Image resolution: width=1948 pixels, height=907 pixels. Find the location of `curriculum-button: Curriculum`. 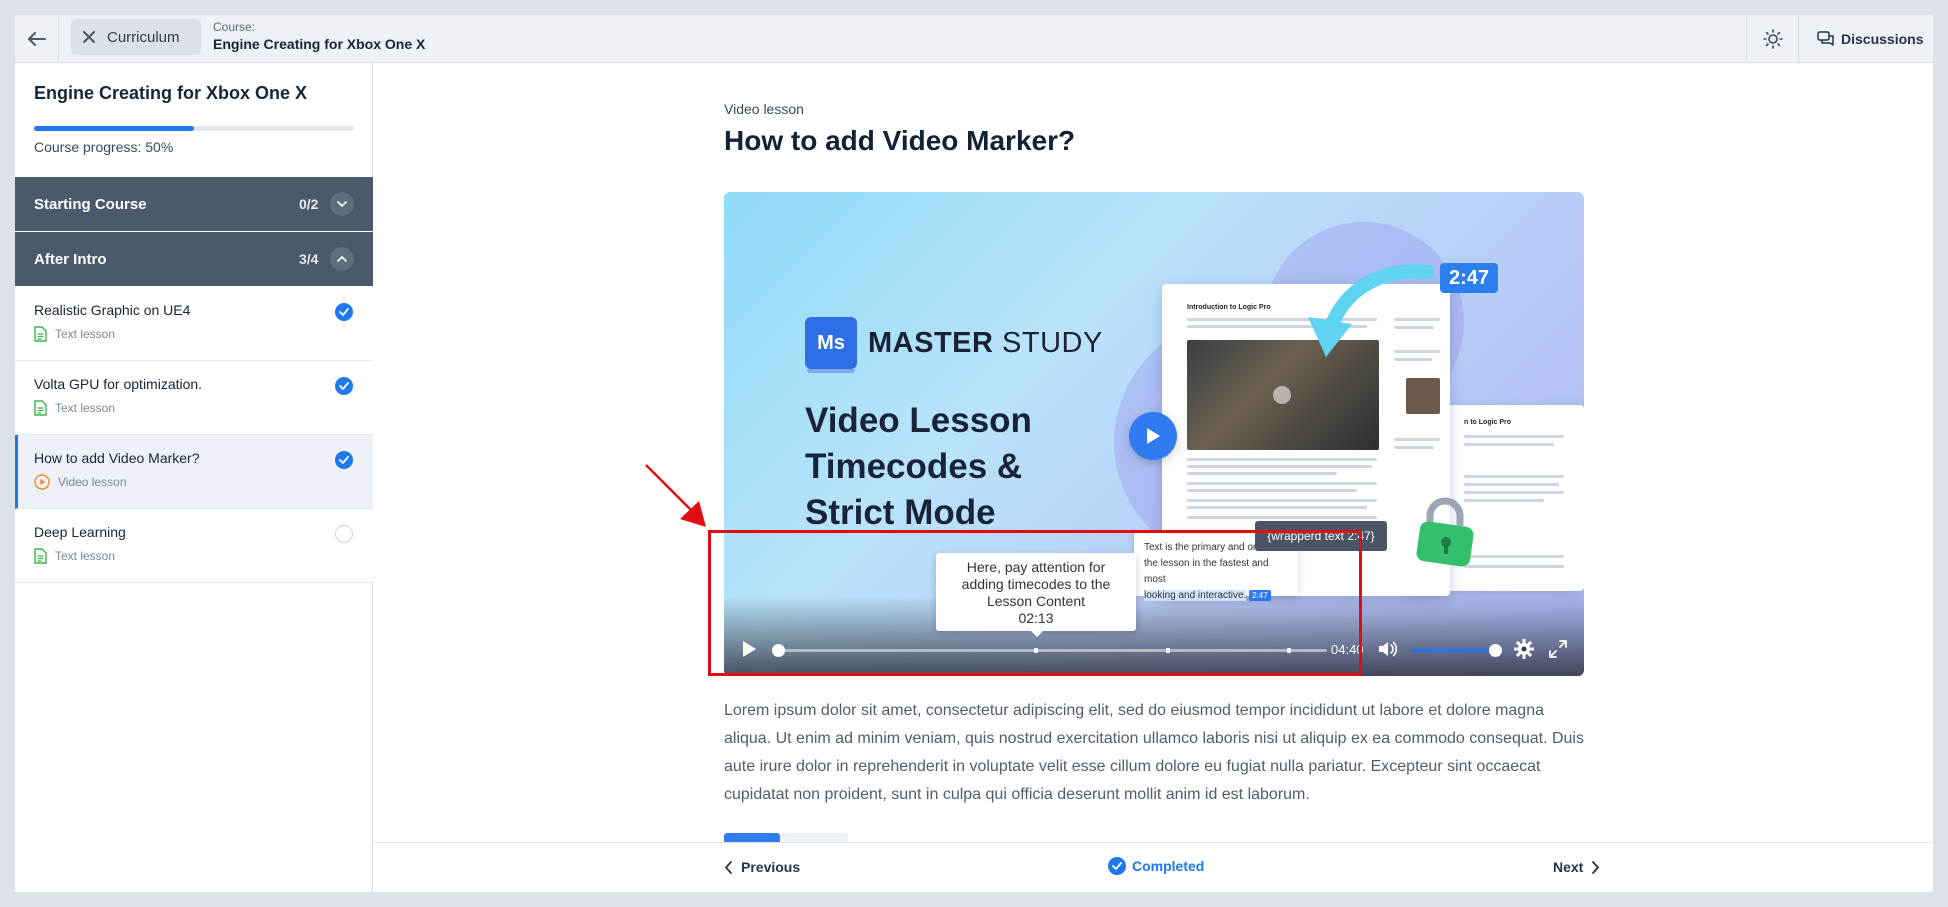

curriculum-button: Curriculum is located at coordinates (136, 37).